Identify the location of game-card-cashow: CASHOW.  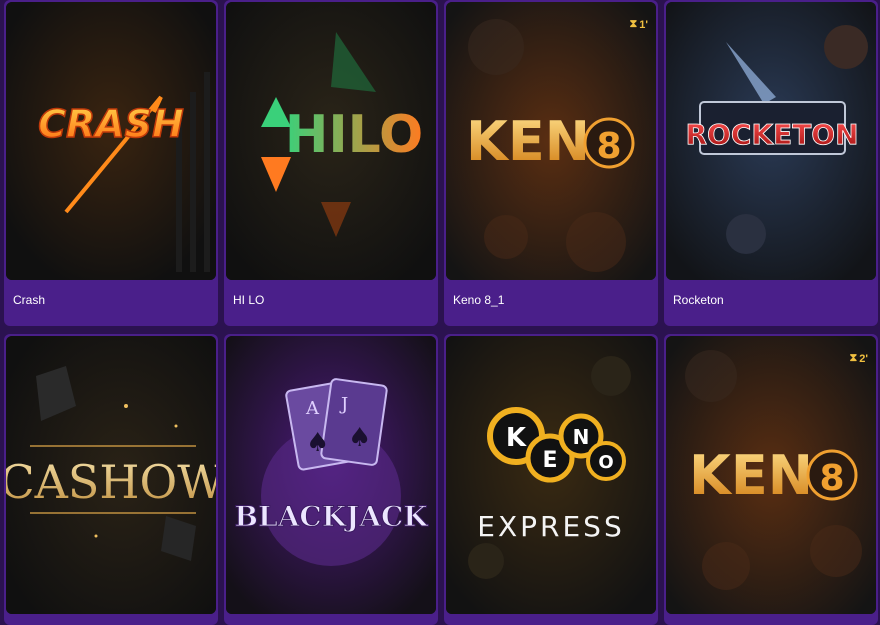
(111, 479).